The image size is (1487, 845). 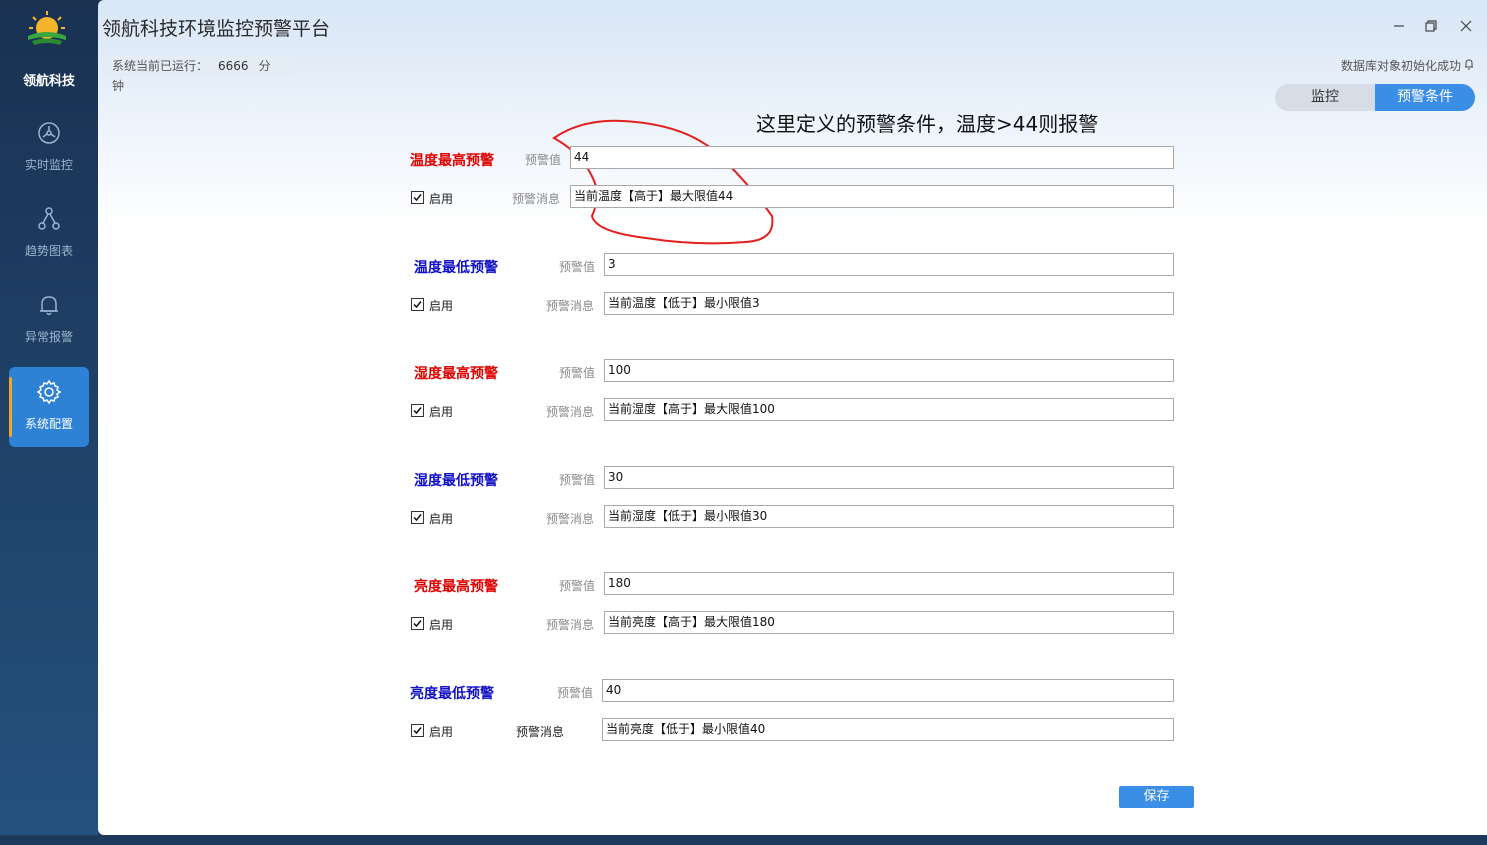 What do you see at coordinates (456, 268) in the screenshot?
I see `temp-low-title: 温度最低预警` at bounding box center [456, 268].